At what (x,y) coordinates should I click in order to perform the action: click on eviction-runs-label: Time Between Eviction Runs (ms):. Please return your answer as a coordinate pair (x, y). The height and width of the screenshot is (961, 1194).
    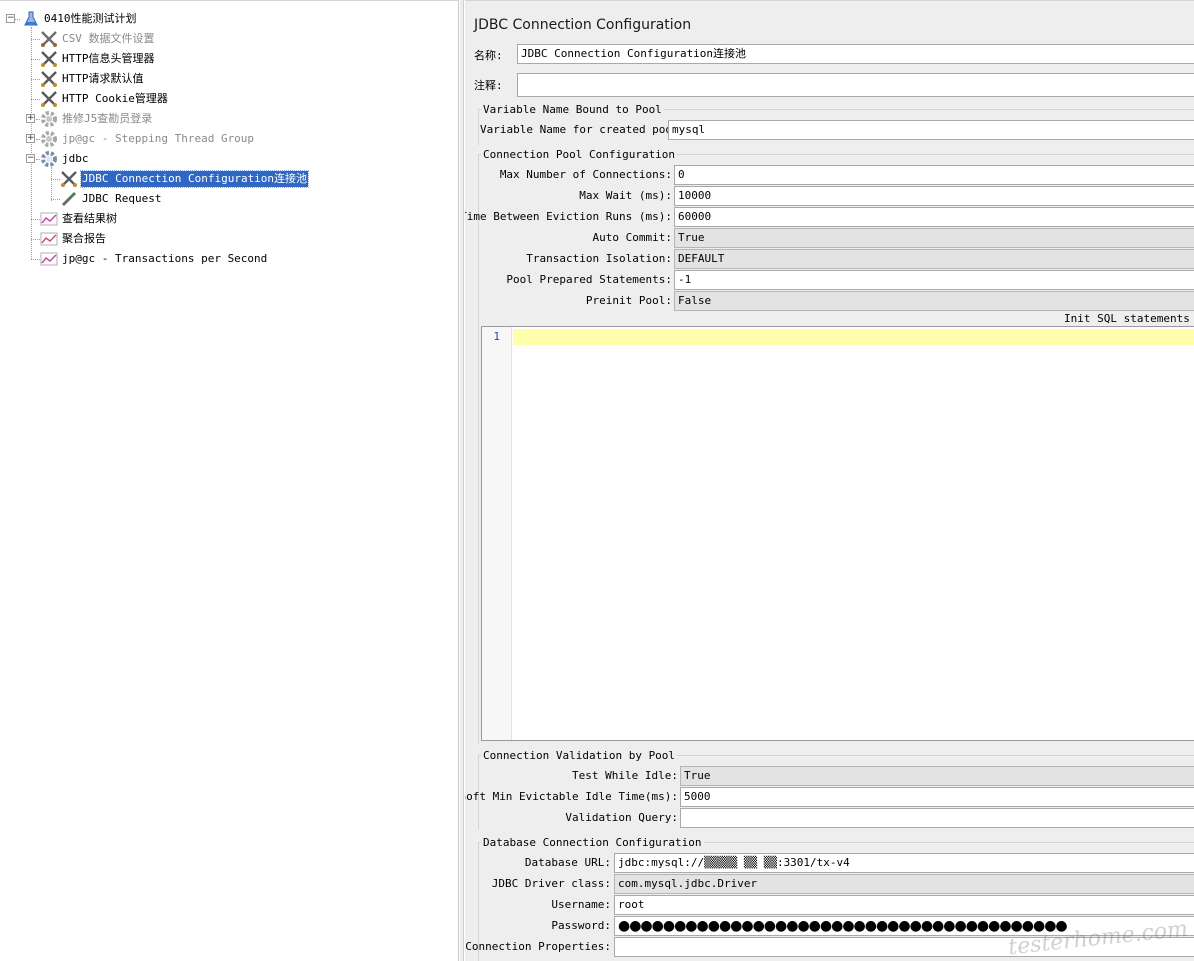
    Looking at the image, I should click on (568, 216).